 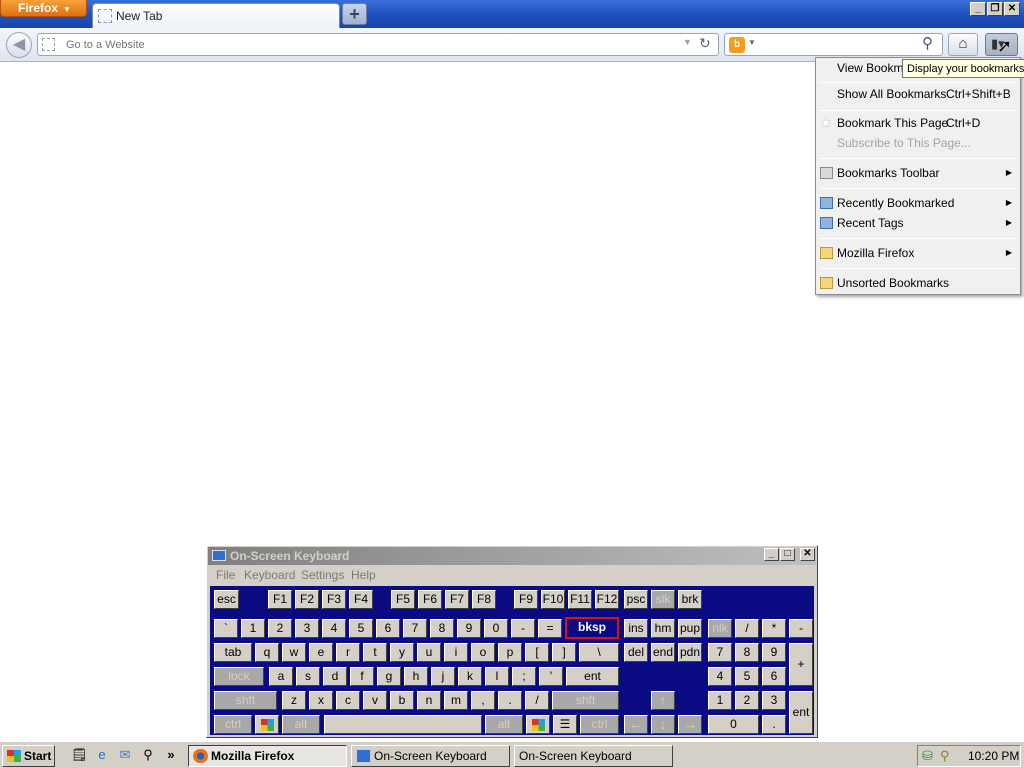 What do you see at coordinates (551, 676) in the screenshot?
I see `key-quote: '` at bounding box center [551, 676].